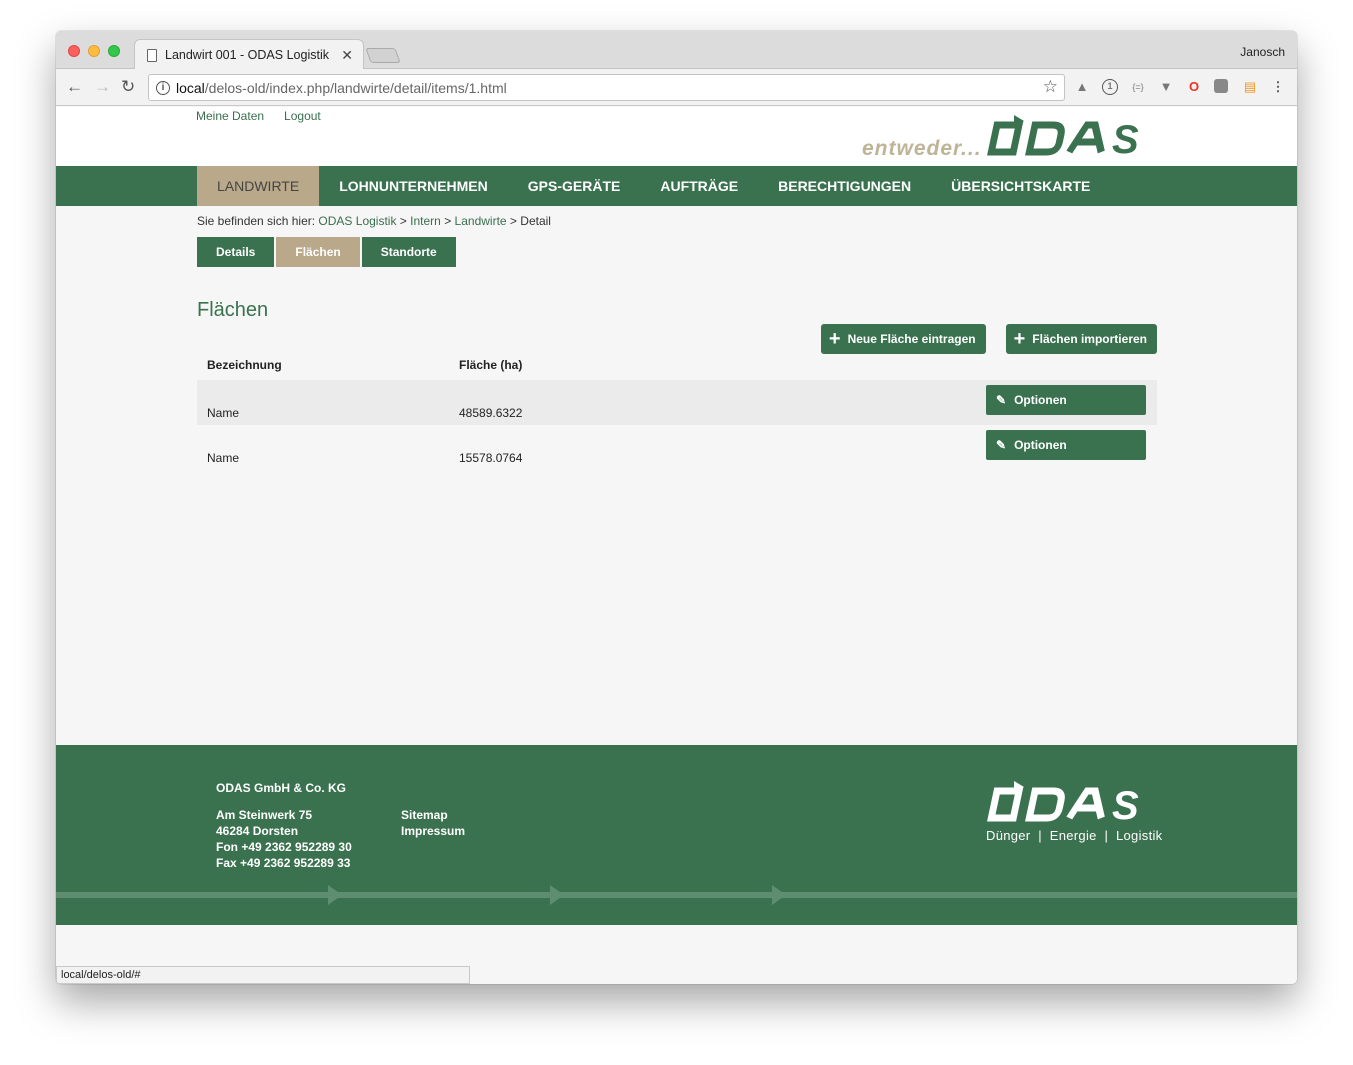 This screenshot has width=1353, height=1065. I want to click on footer-links: Sitemap Impressum, so click(433, 823).